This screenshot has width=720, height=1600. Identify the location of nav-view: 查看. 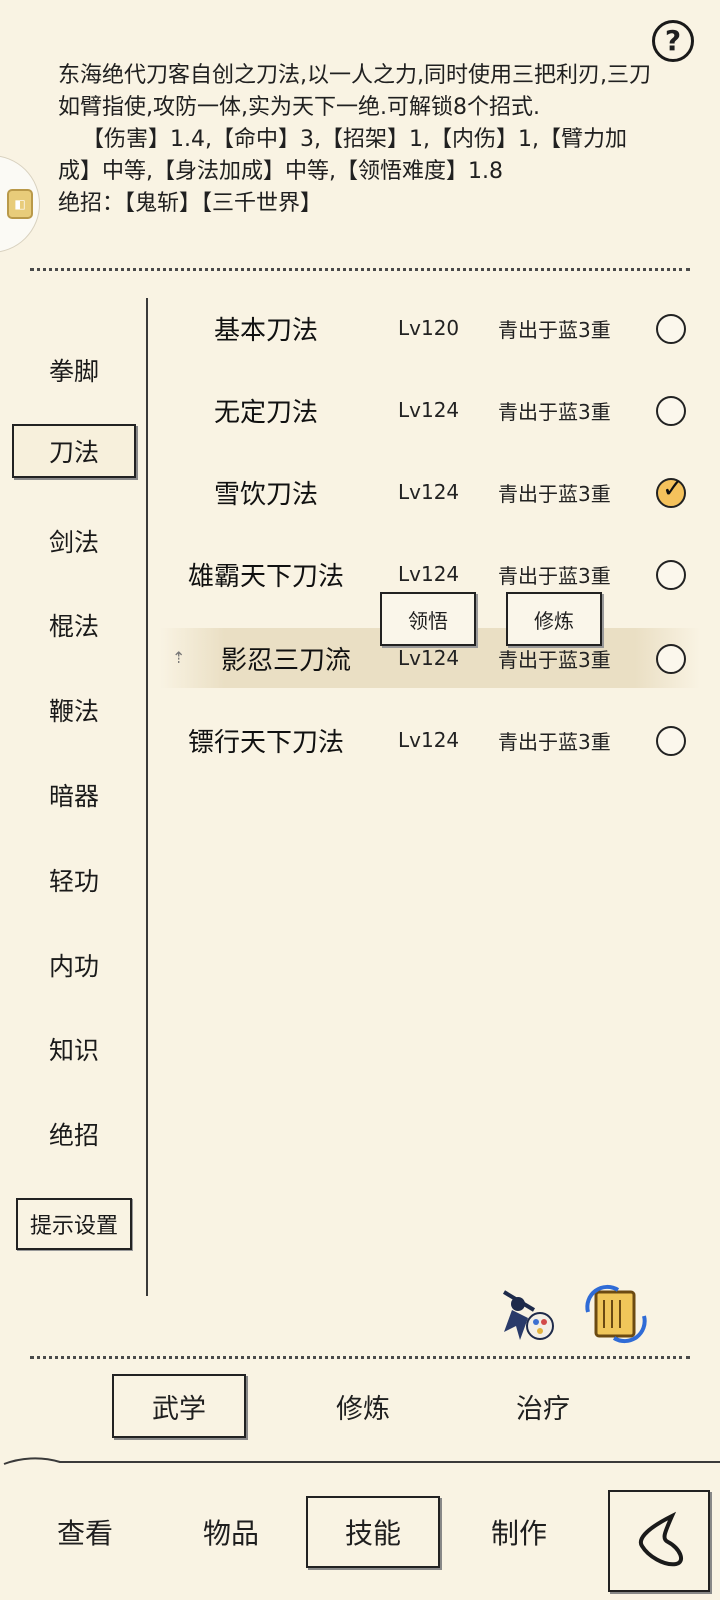
(85, 1532).